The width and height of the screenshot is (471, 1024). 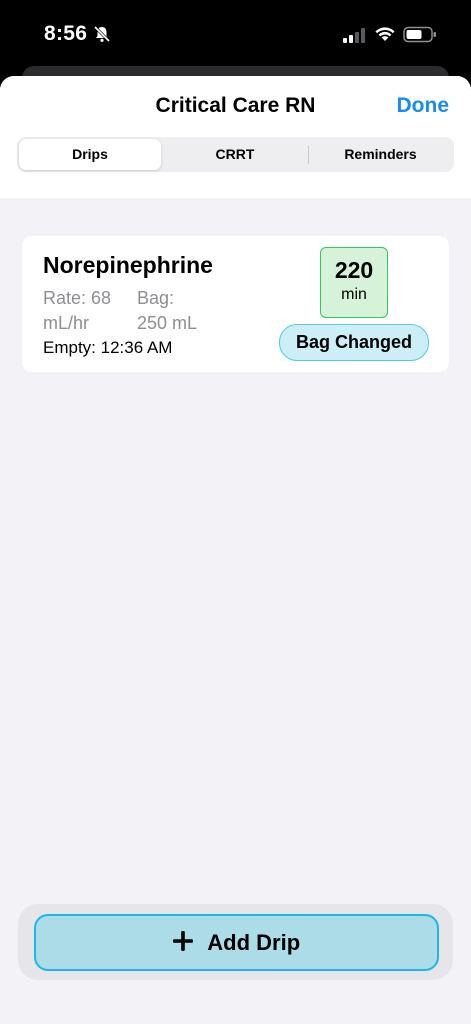 What do you see at coordinates (385, 34) in the screenshot?
I see `wifi-icon` at bounding box center [385, 34].